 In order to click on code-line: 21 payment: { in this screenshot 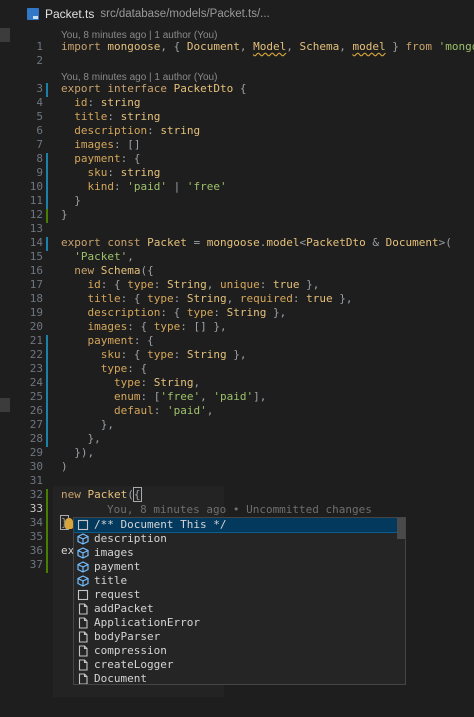, I will do `click(237, 341)`.